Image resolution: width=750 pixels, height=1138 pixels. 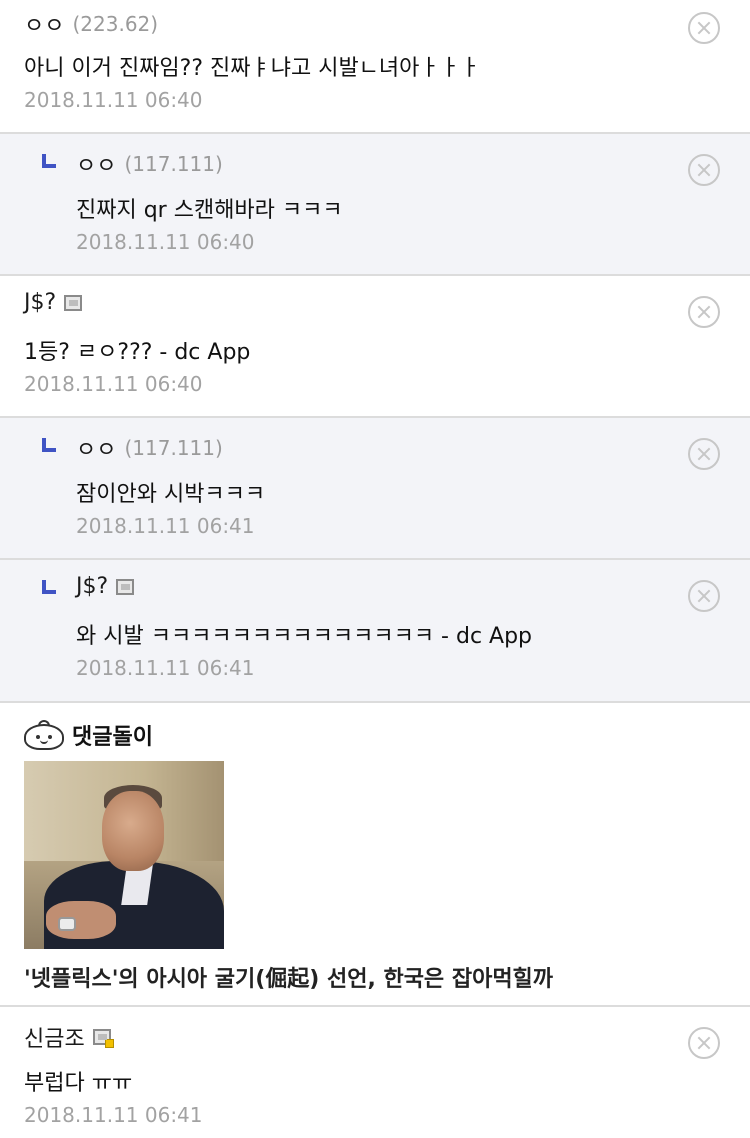 I want to click on comment-header: ㅇㅇ (223.62), so click(x=91, y=24).